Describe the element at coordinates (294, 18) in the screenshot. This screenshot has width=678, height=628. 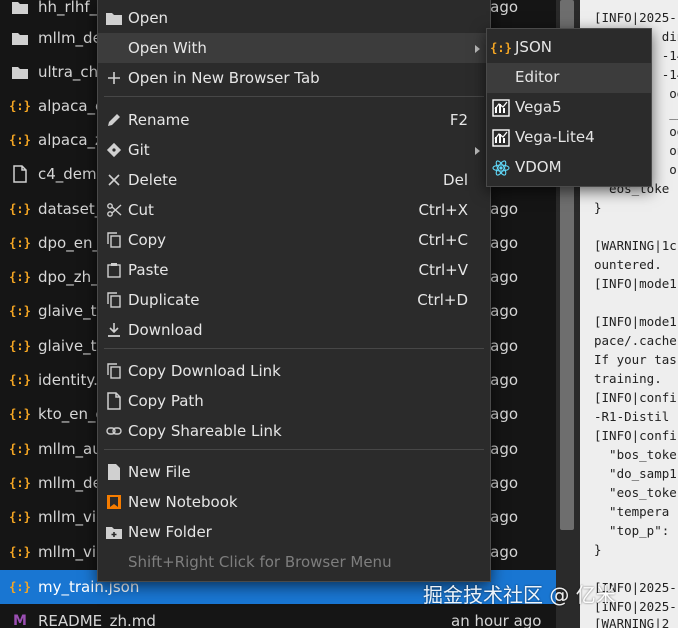
I see `menu-item-open: Open` at that location.